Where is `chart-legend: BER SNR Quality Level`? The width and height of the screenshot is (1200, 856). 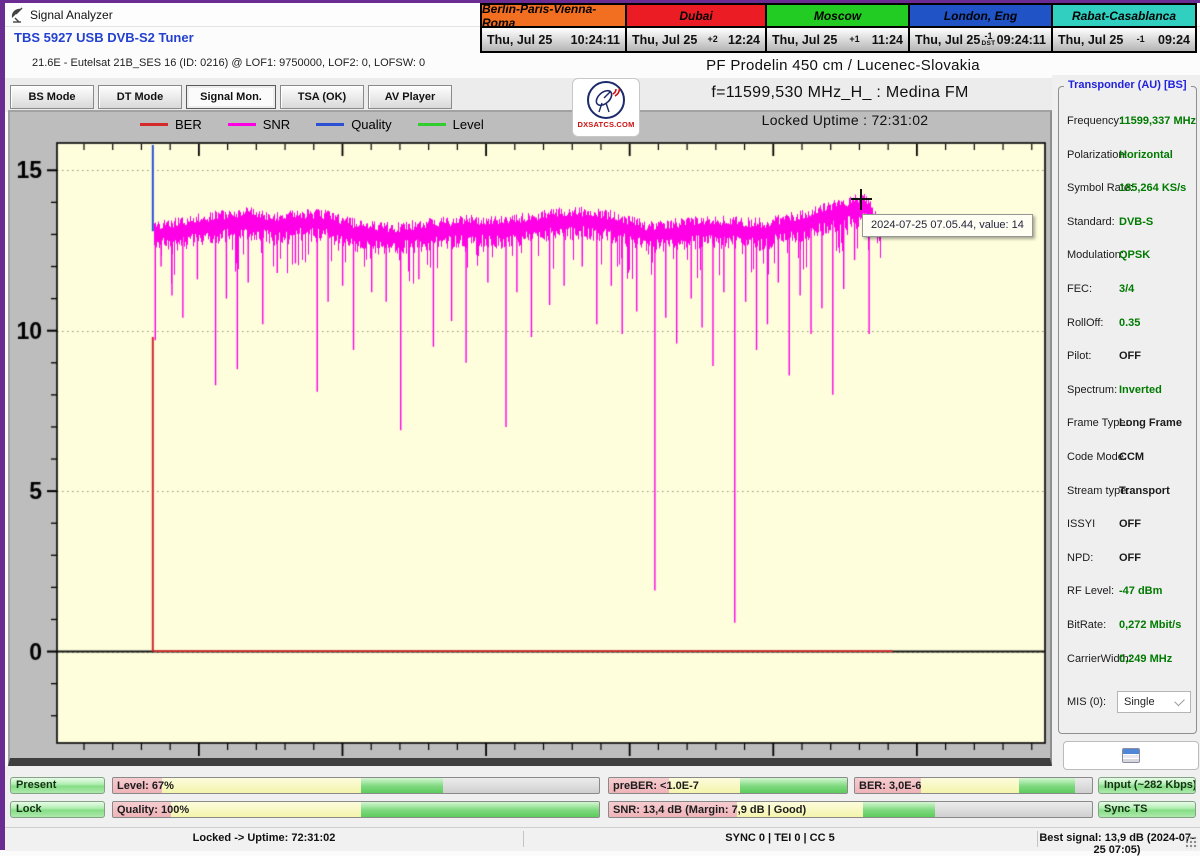
chart-legend: BER SNR Quality Level is located at coordinates (312, 124).